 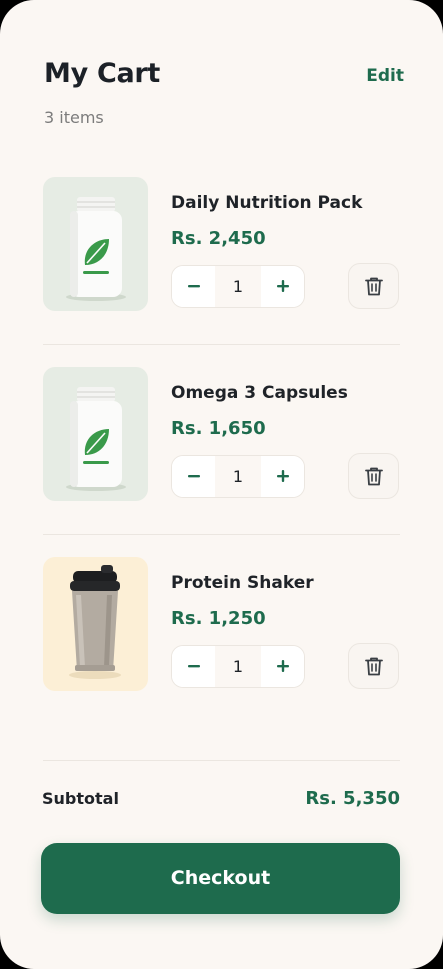 I want to click on cart-item: Omega 3 Capsules Rs. 1,650 1, so click(x=221, y=434).